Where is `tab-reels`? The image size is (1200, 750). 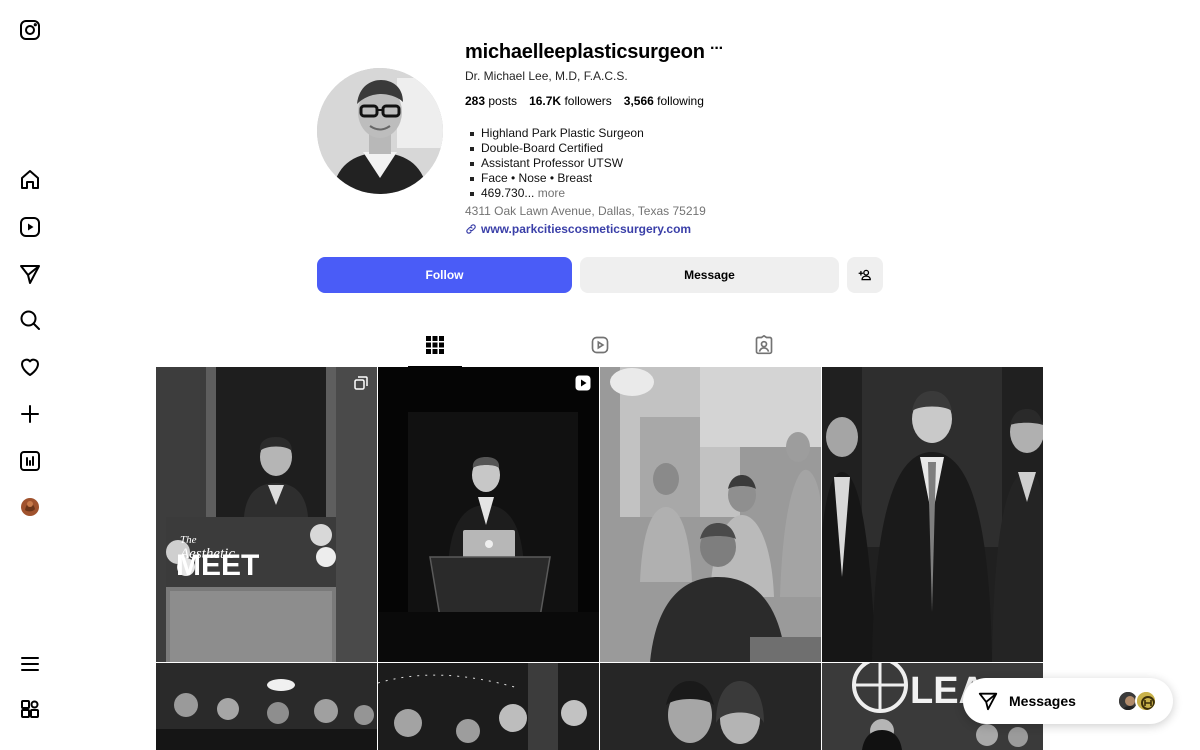 tab-reels is located at coordinates (600, 351).